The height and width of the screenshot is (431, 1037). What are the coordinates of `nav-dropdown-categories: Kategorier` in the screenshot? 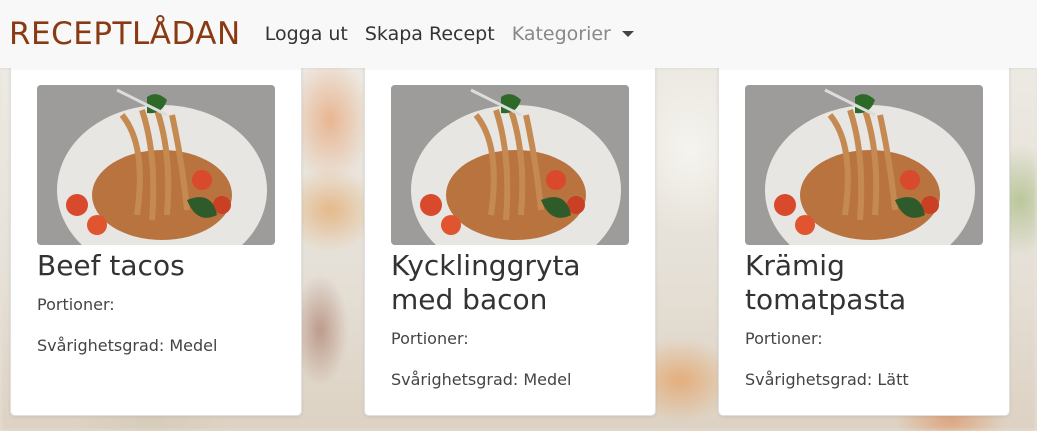 It's located at (573, 34).